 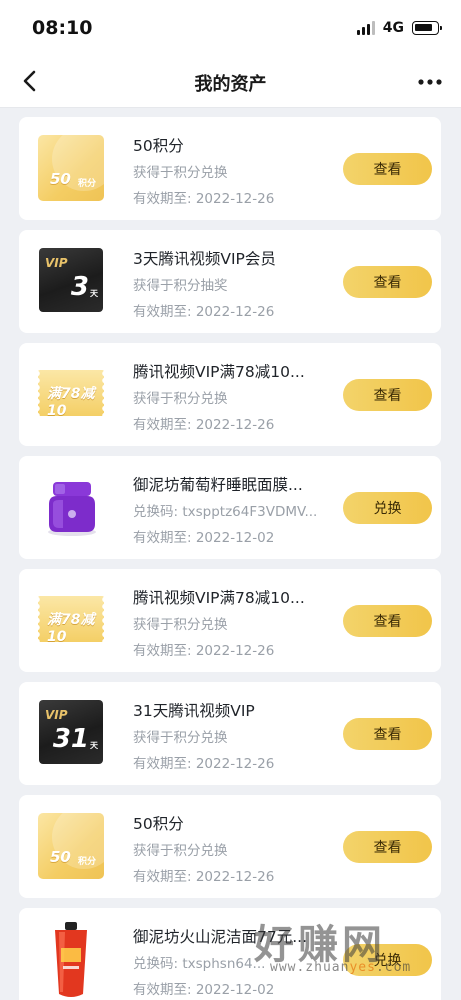 What do you see at coordinates (79, 287) in the screenshot?
I see `thumbnail-vip-days: 3` at bounding box center [79, 287].